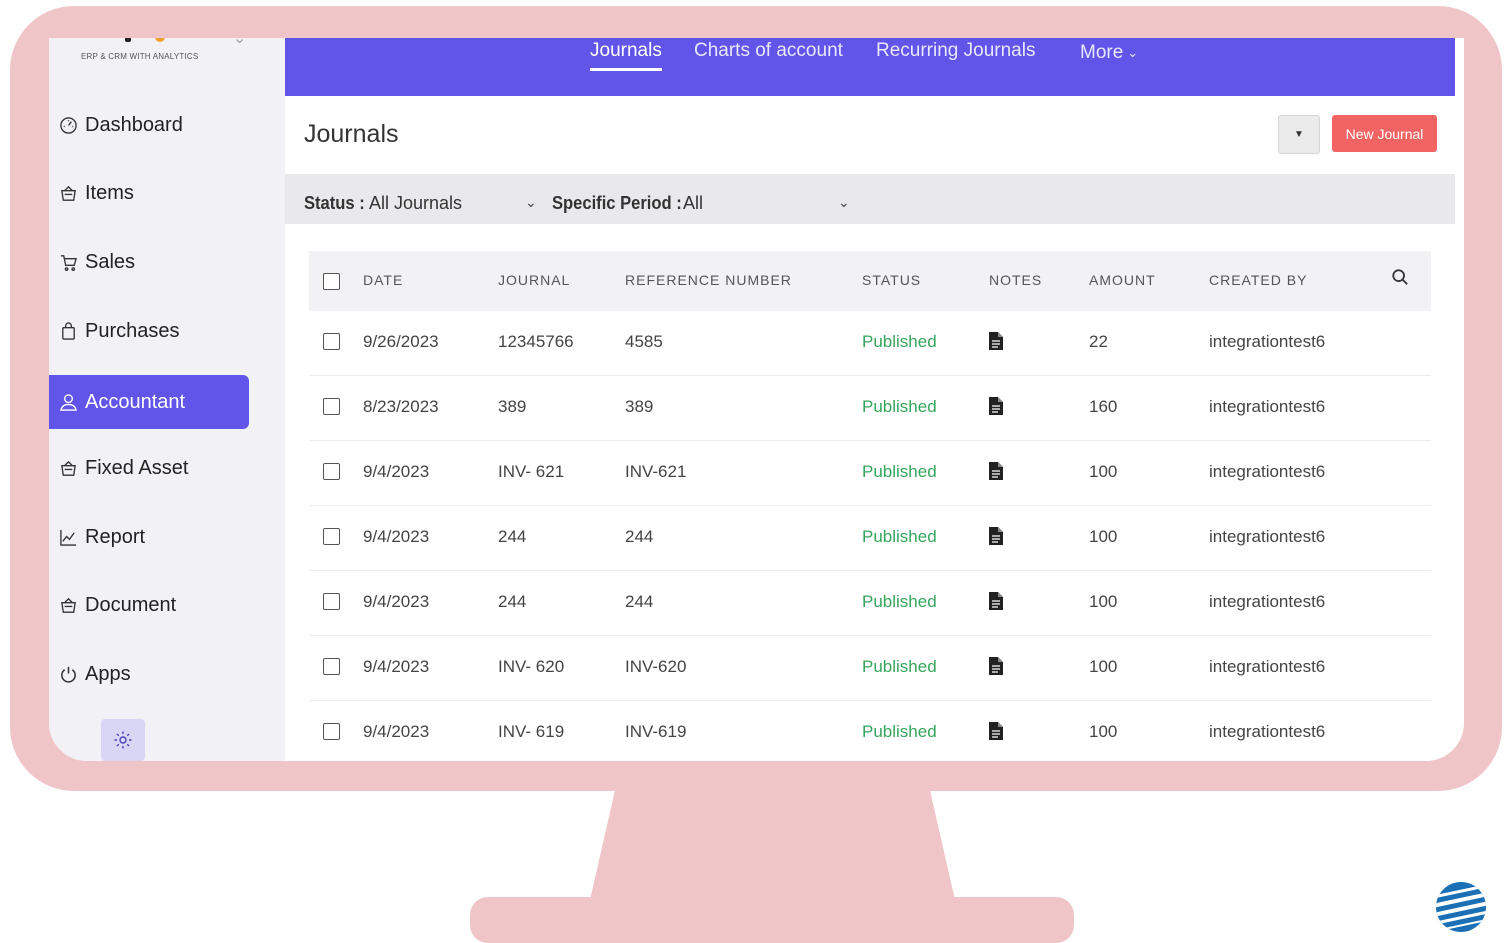 This screenshot has height=943, width=1507. Describe the element at coordinates (131, 604) in the screenshot. I see `sidebar-item-label: Document` at that location.